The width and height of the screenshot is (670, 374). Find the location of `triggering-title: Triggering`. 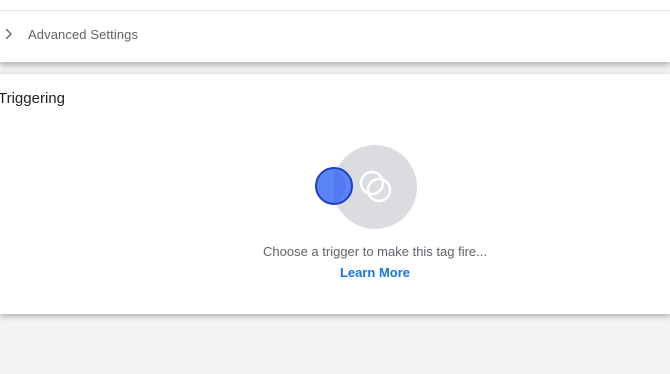

triggering-title: Triggering is located at coordinates (32, 98).